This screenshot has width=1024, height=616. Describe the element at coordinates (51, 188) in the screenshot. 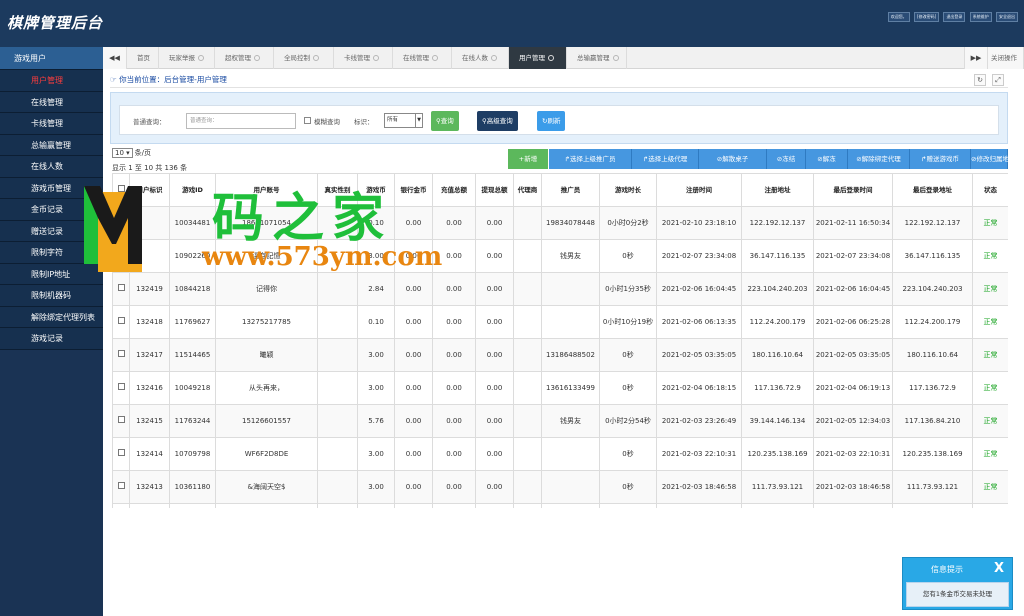

I see `sidebar-item: 游戏币管理` at that location.